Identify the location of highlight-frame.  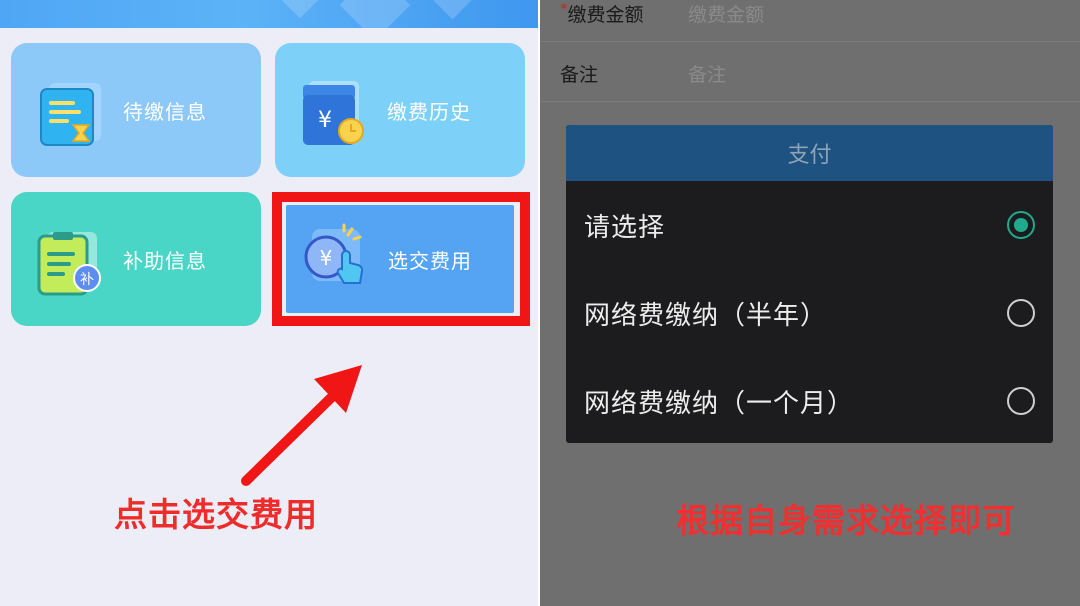
(401, 259).